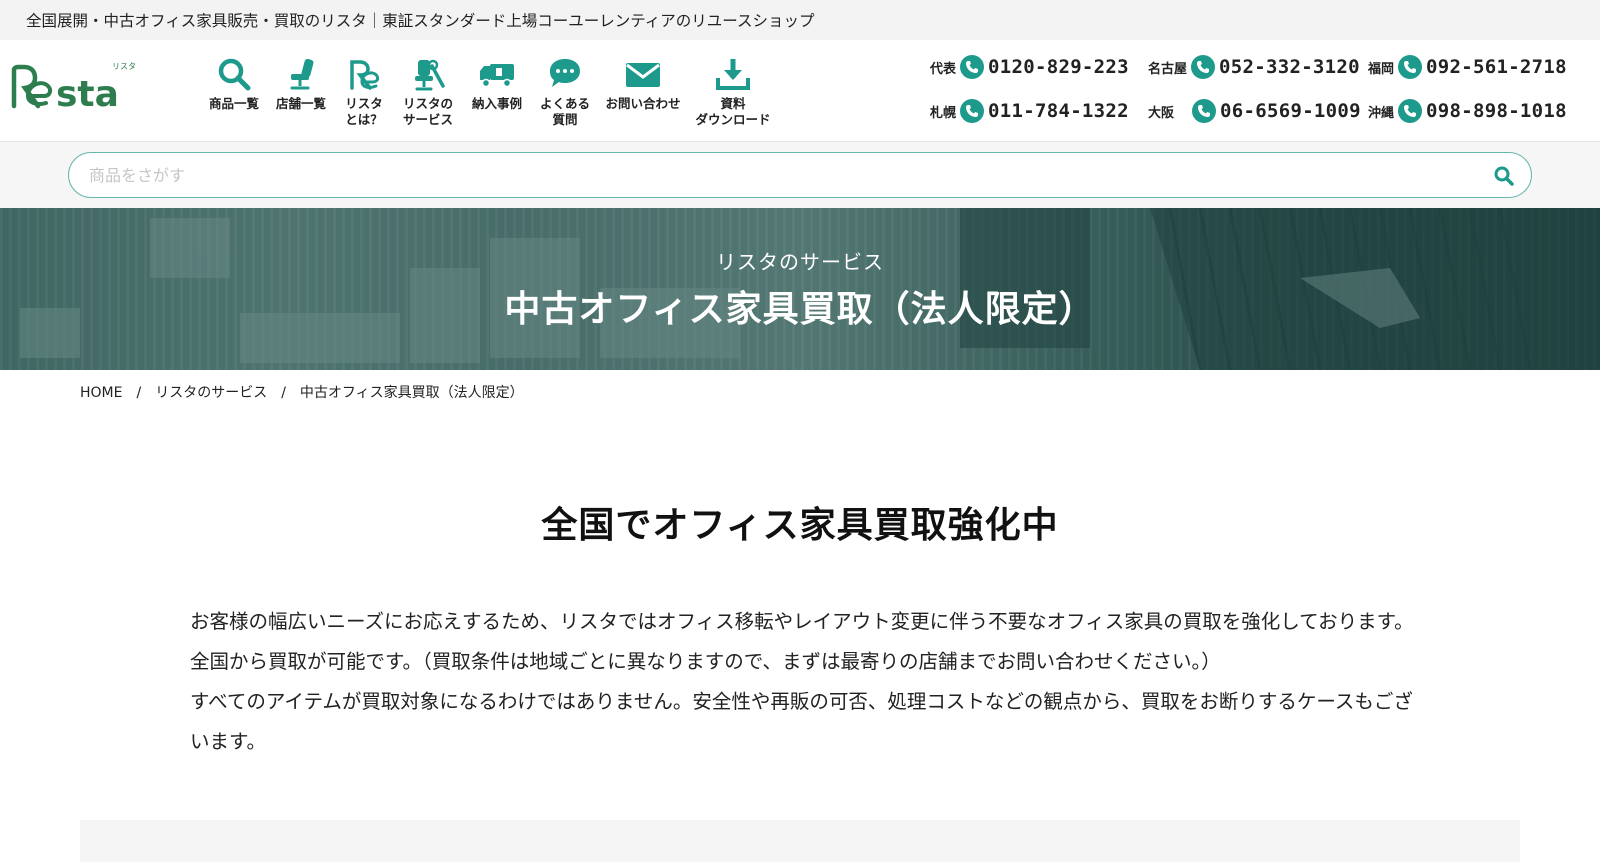 The height and width of the screenshot is (862, 1600). I want to click on breadcrumb-services: リスタのサービス, so click(211, 393).